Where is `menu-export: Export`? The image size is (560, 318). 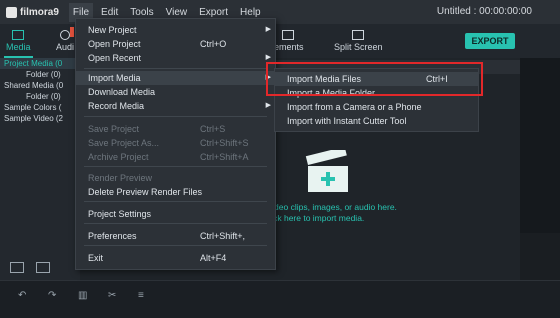 menu-export: Export is located at coordinates (213, 12).